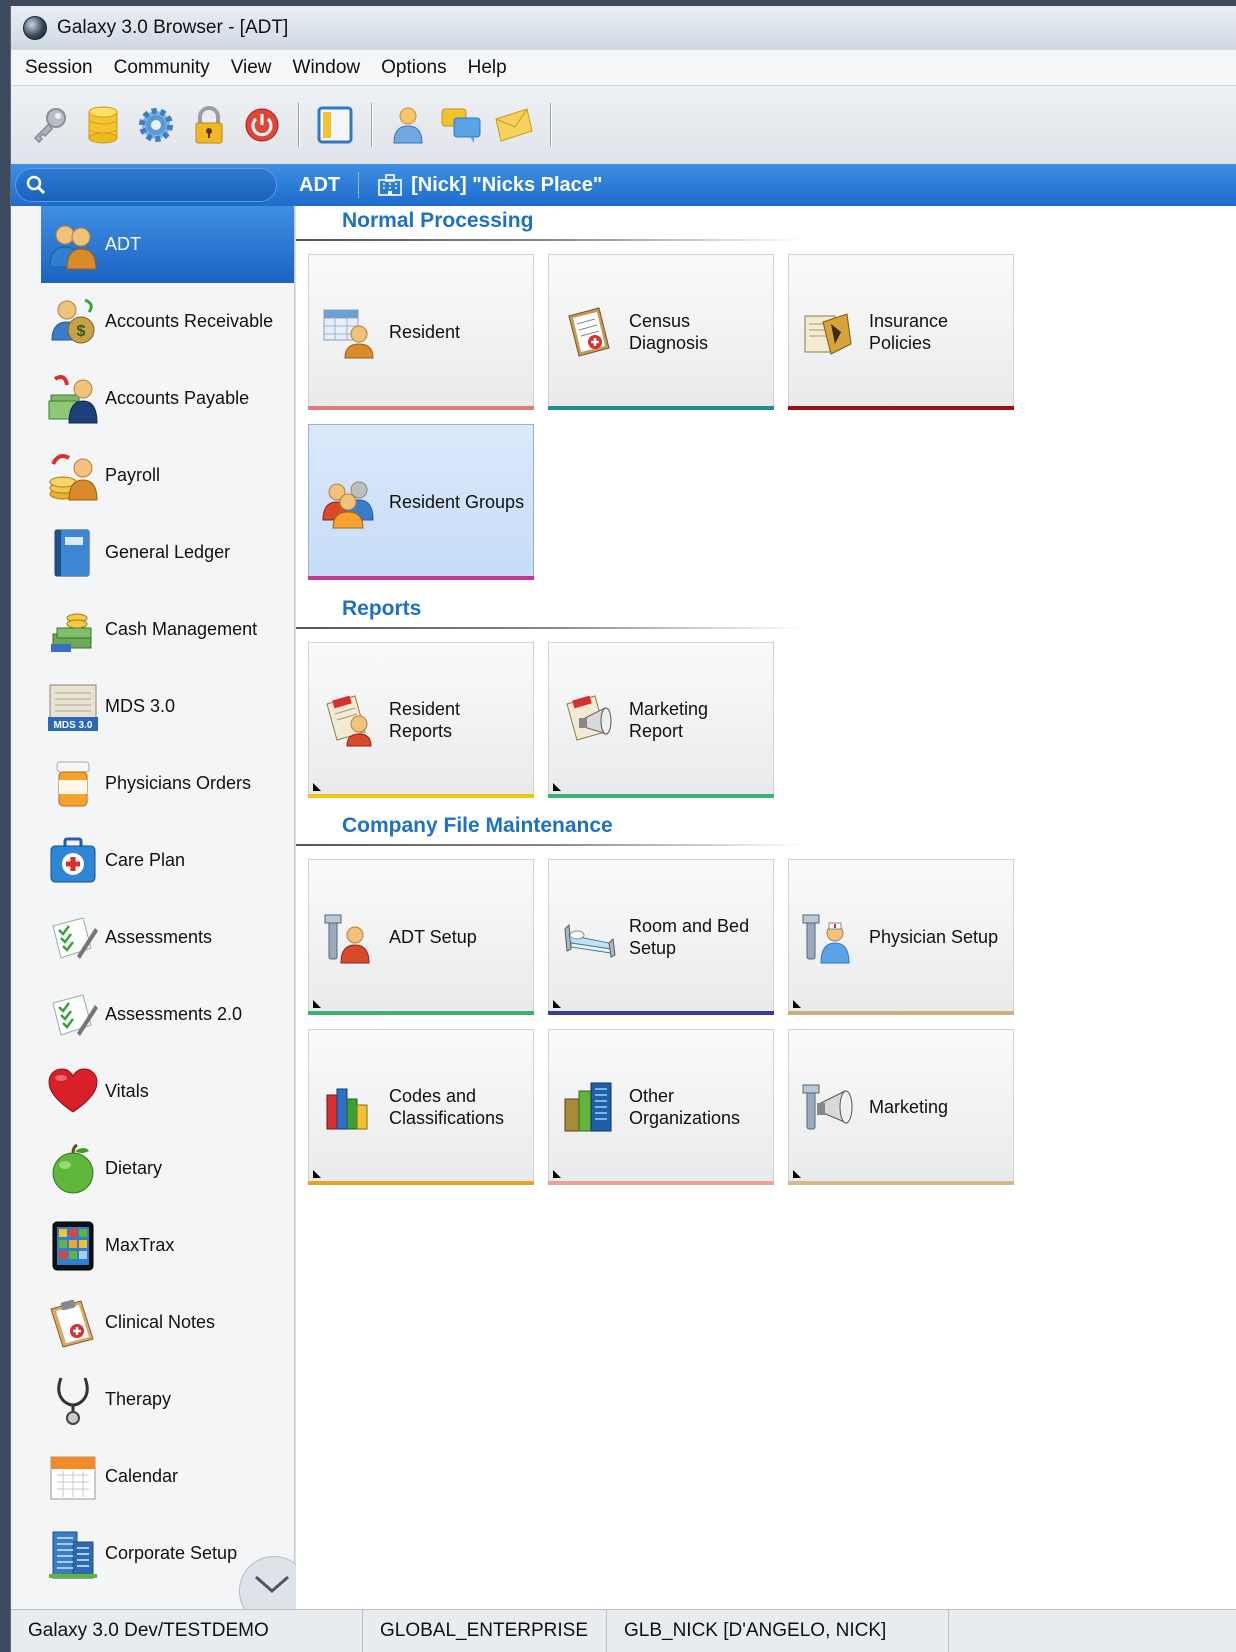 The height and width of the screenshot is (1652, 1236). I want to click on status-enterprise: GLOBAL_ENTERPRISE, so click(485, 1631).